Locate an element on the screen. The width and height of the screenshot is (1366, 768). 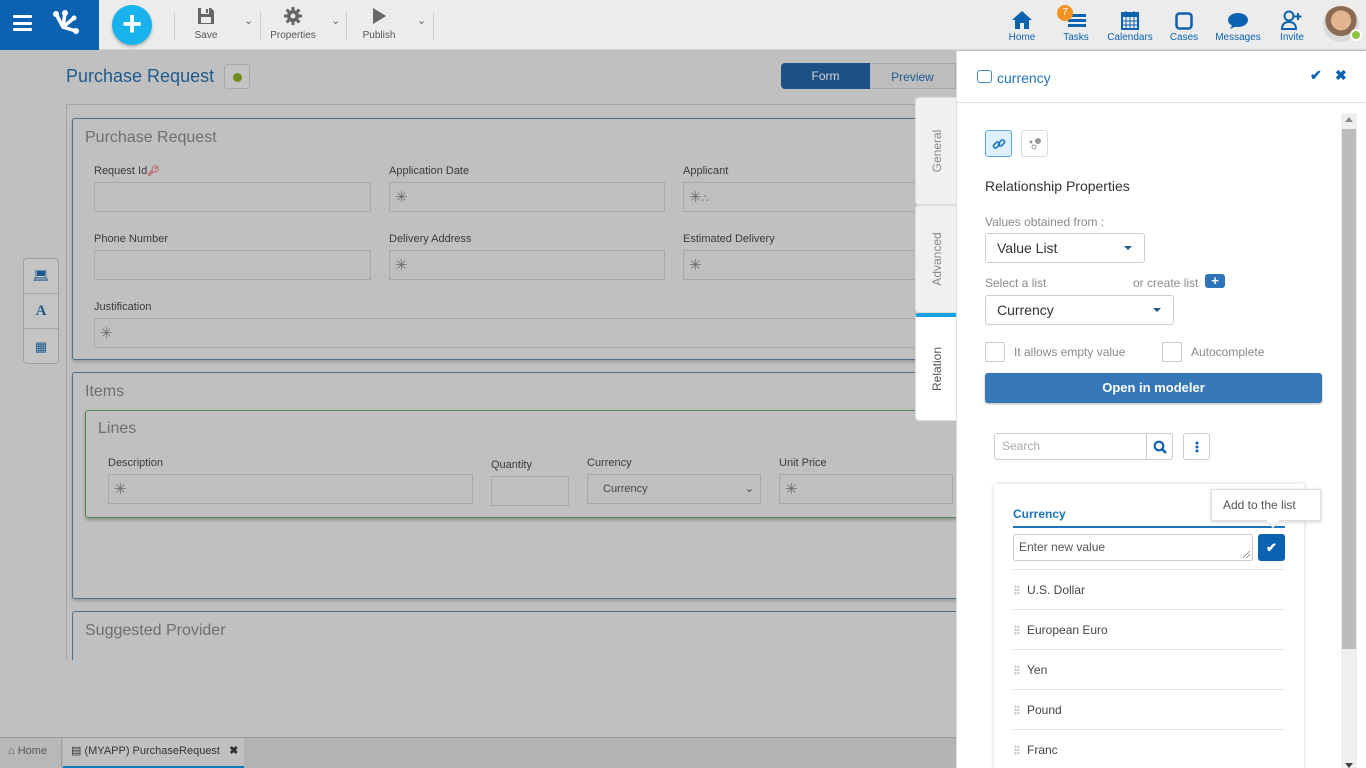
list-dropdown: Currency is located at coordinates (1079, 310).